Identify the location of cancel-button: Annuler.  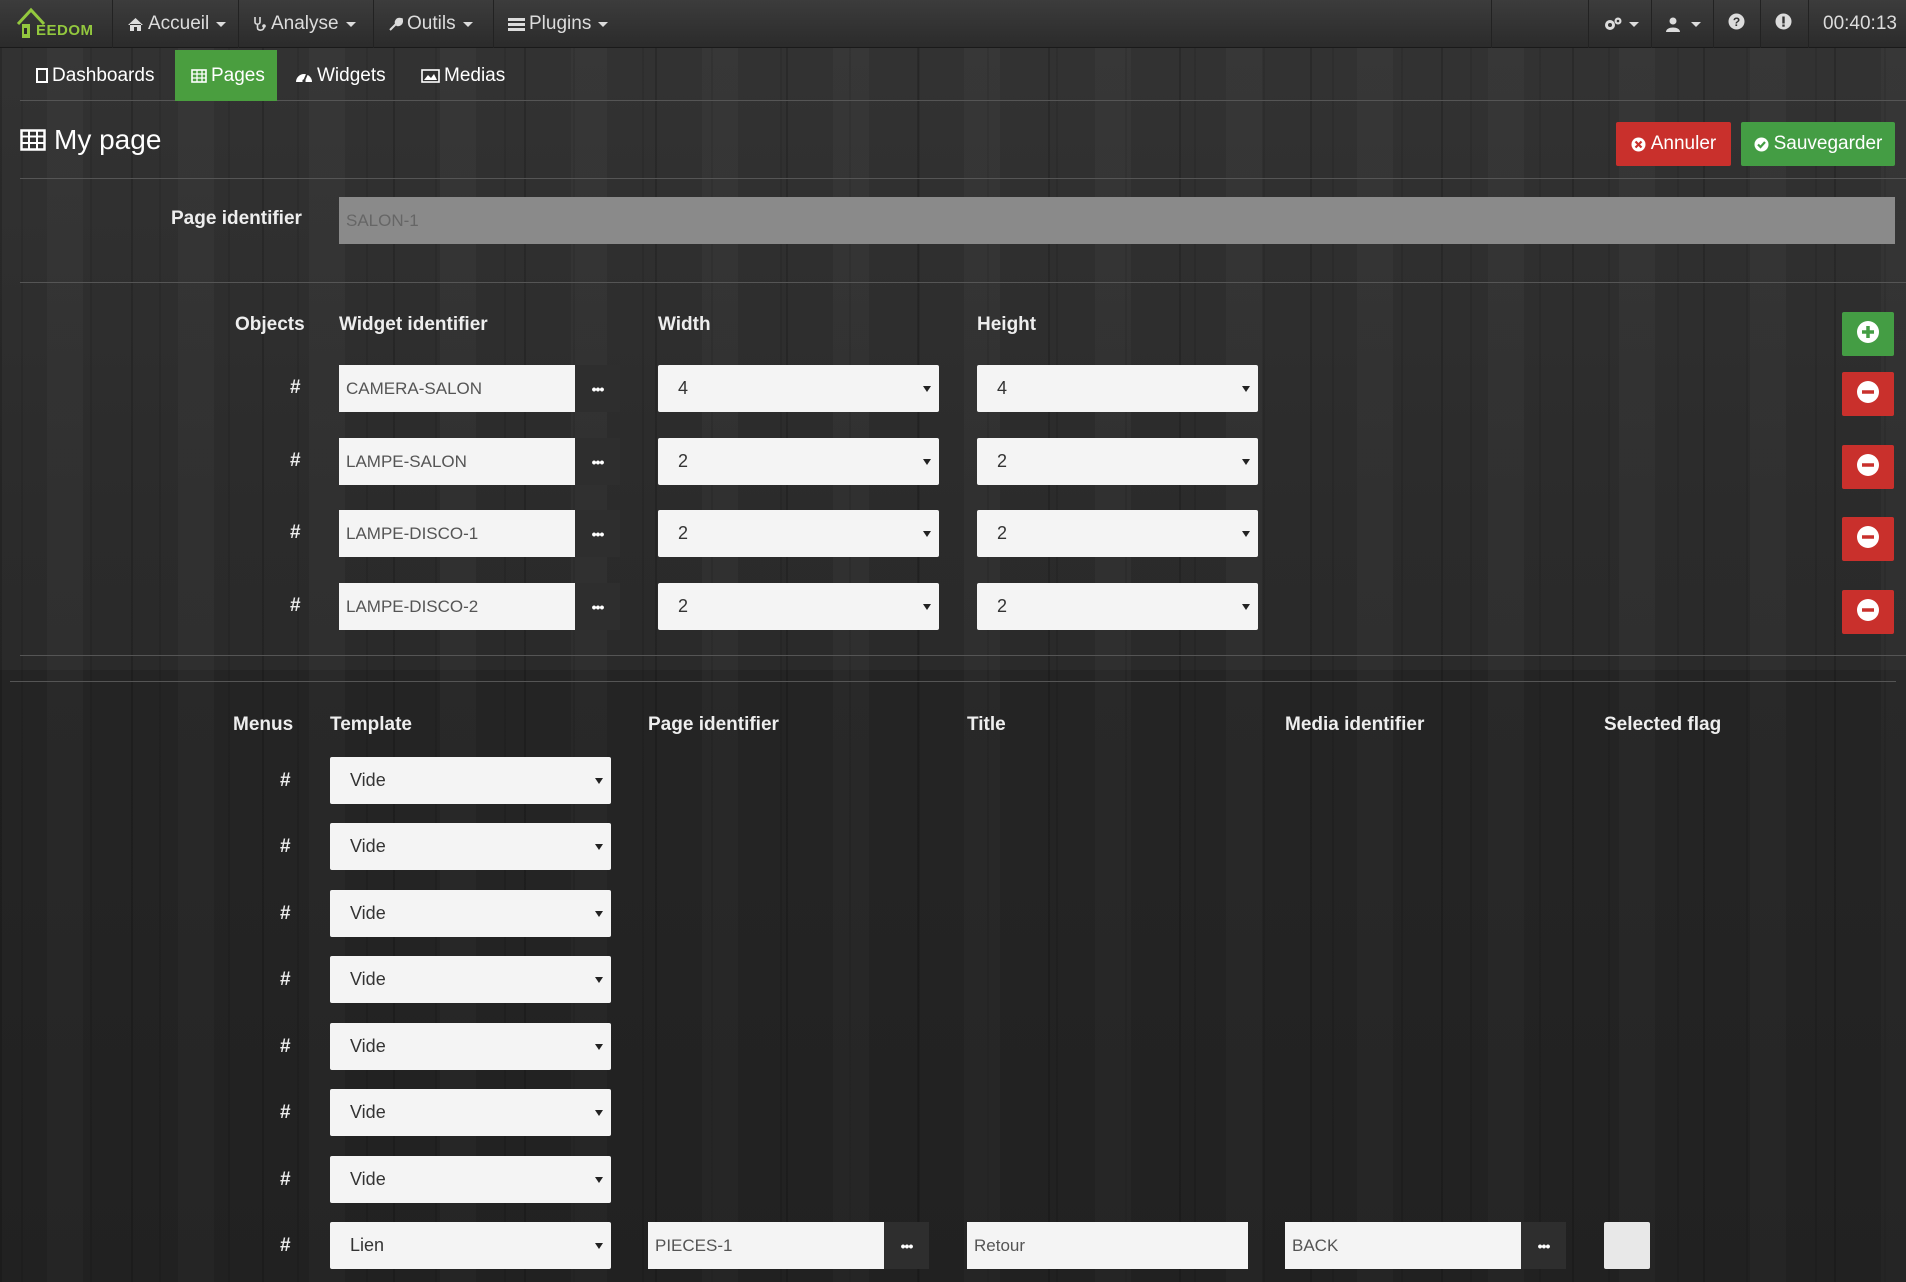
(1673, 144).